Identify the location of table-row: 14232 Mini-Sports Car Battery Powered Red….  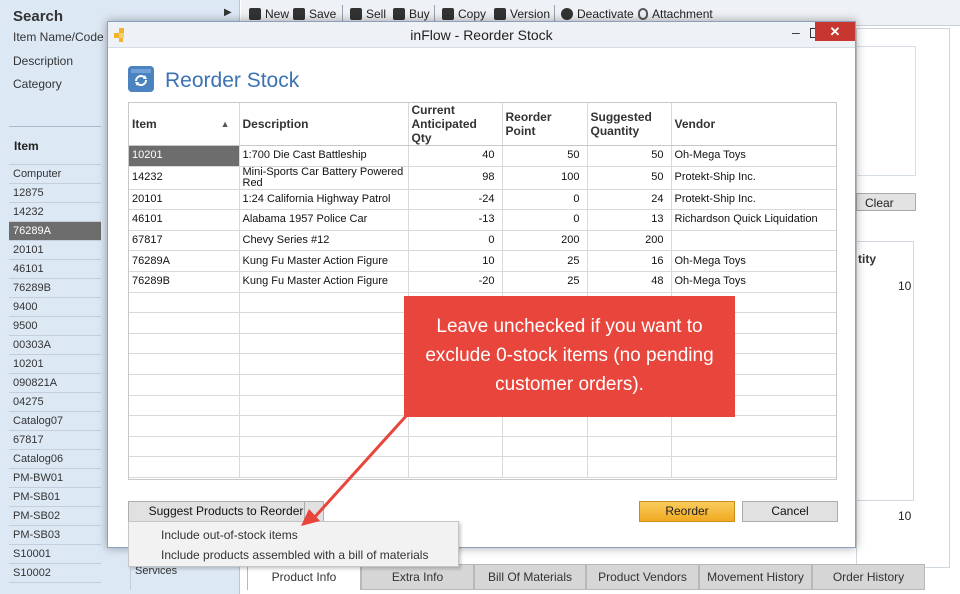
(482, 178).